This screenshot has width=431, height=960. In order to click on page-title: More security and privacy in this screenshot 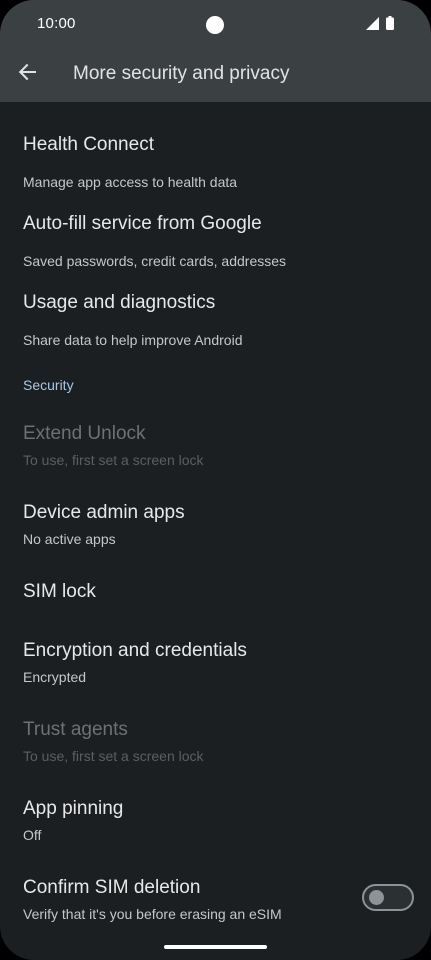, I will do `click(181, 73)`.